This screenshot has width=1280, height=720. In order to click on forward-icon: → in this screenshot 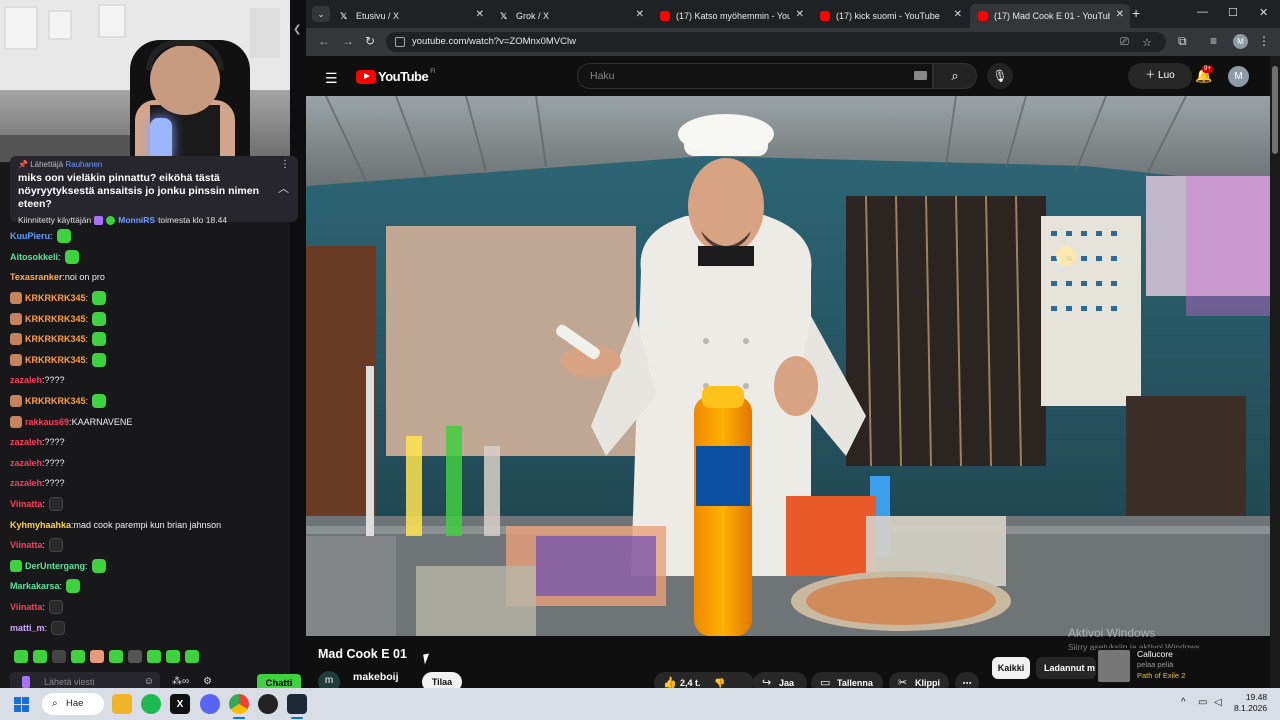, I will do `click(348, 41)`.